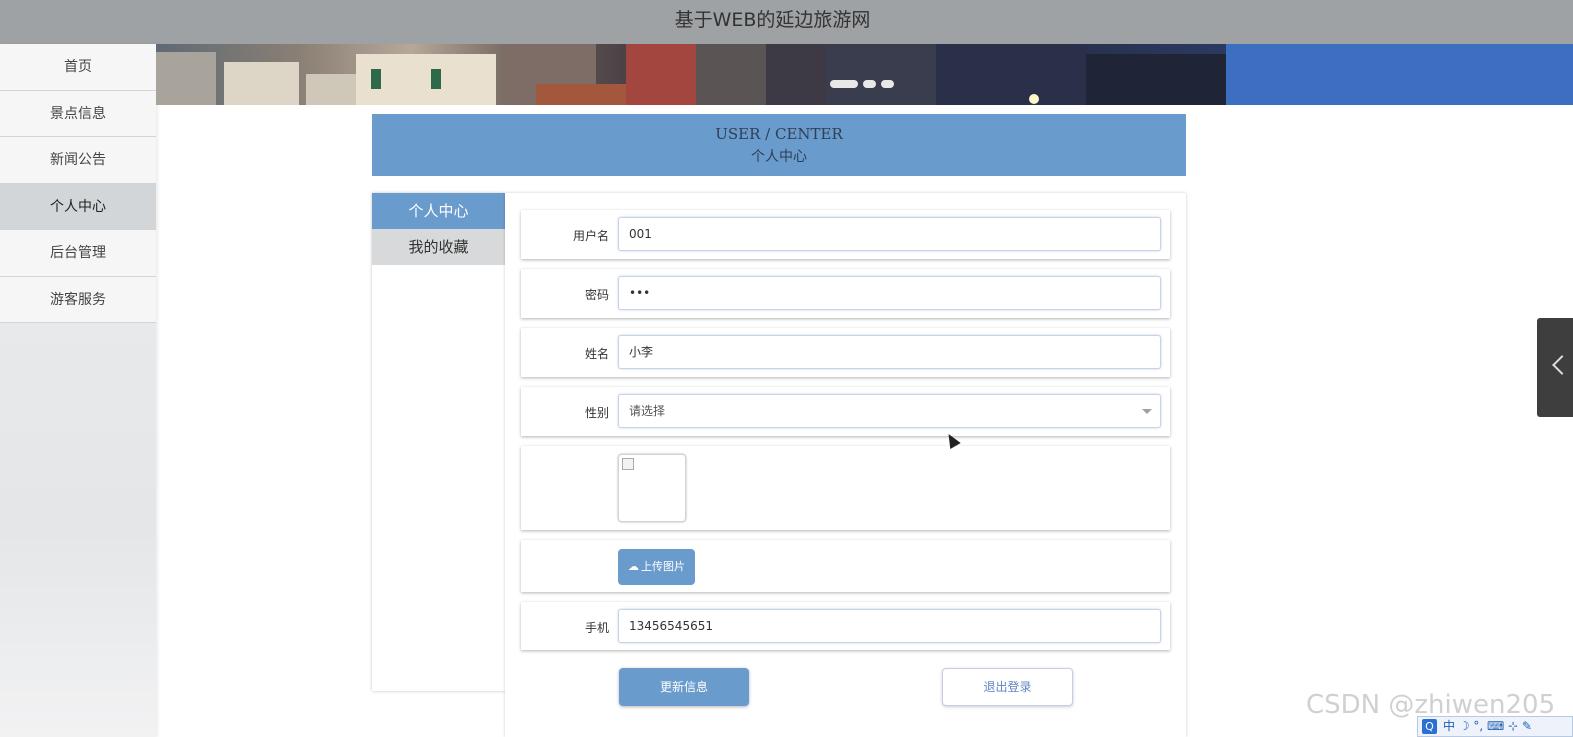 The width and height of the screenshot is (1573, 737). I want to click on user-center-menu: 个人中心 我的收藏, so click(438, 442).